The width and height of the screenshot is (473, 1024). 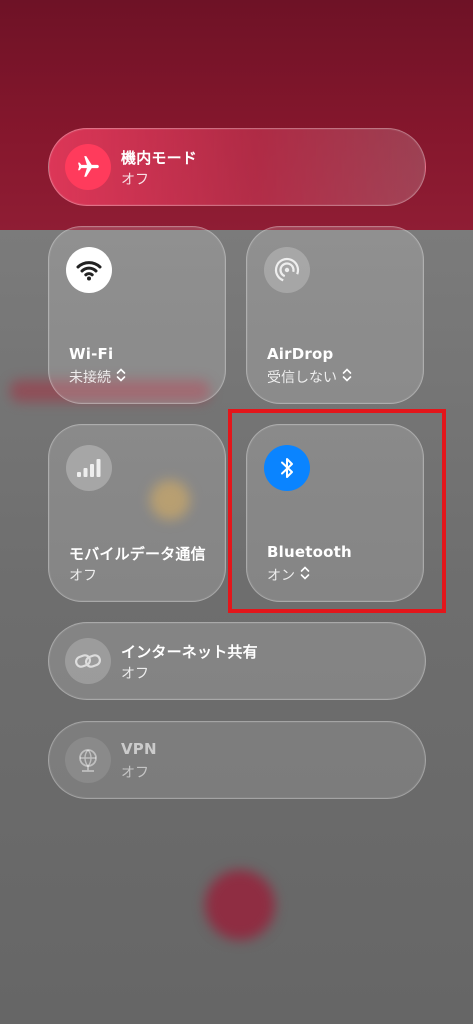 What do you see at coordinates (300, 354) in the screenshot?
I see `airdrop-title: AirDrop` at bounding box center [300, 354].